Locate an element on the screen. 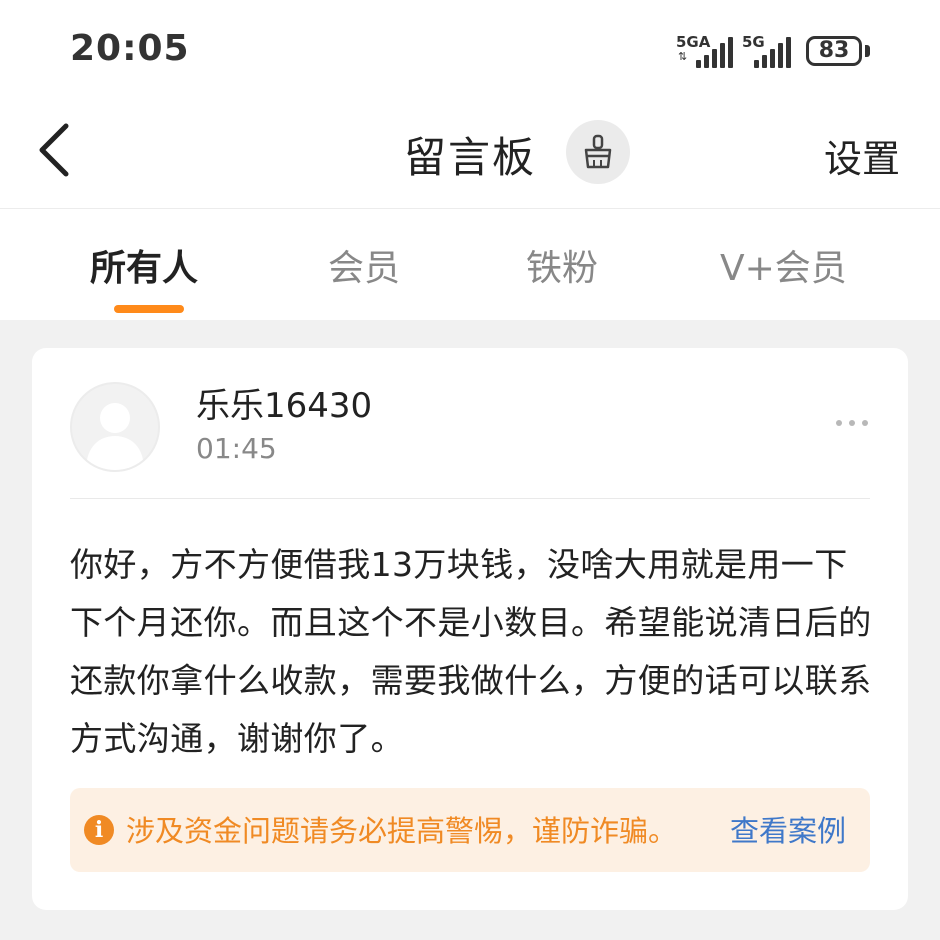  tab-all: 所有人 is located at coordinates (144, 265).